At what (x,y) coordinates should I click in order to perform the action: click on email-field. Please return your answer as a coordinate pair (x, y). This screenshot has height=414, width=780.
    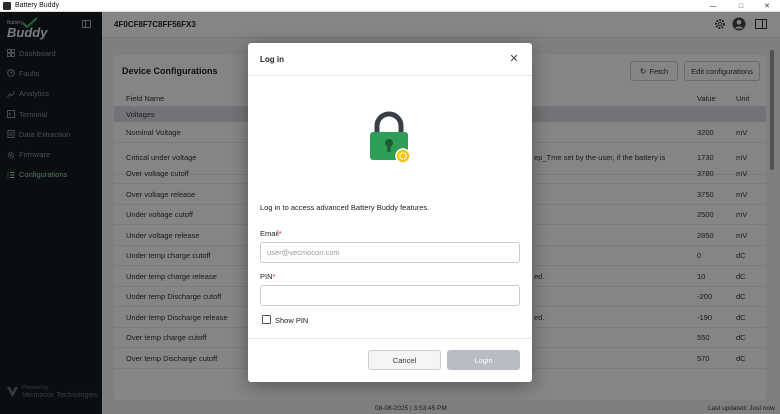
    Looking at the image, I should click on (390, 252).